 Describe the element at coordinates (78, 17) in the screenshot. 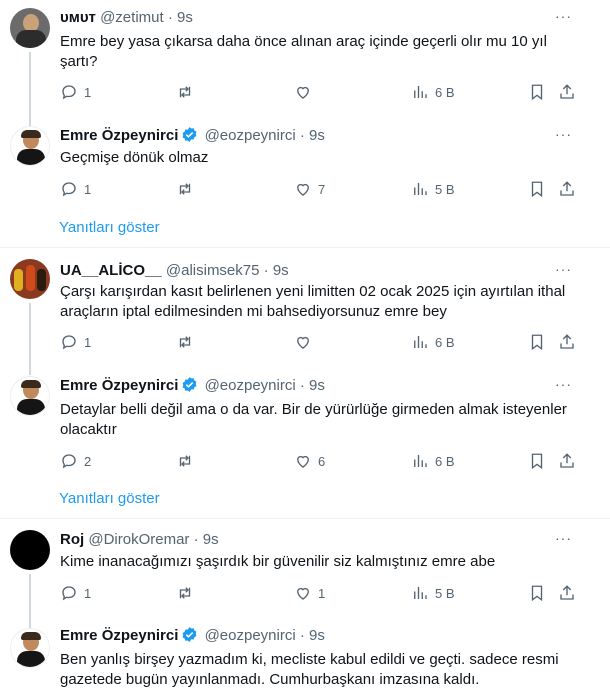

I see `author-name: ᴜᴍᴜᴛ` at that location.